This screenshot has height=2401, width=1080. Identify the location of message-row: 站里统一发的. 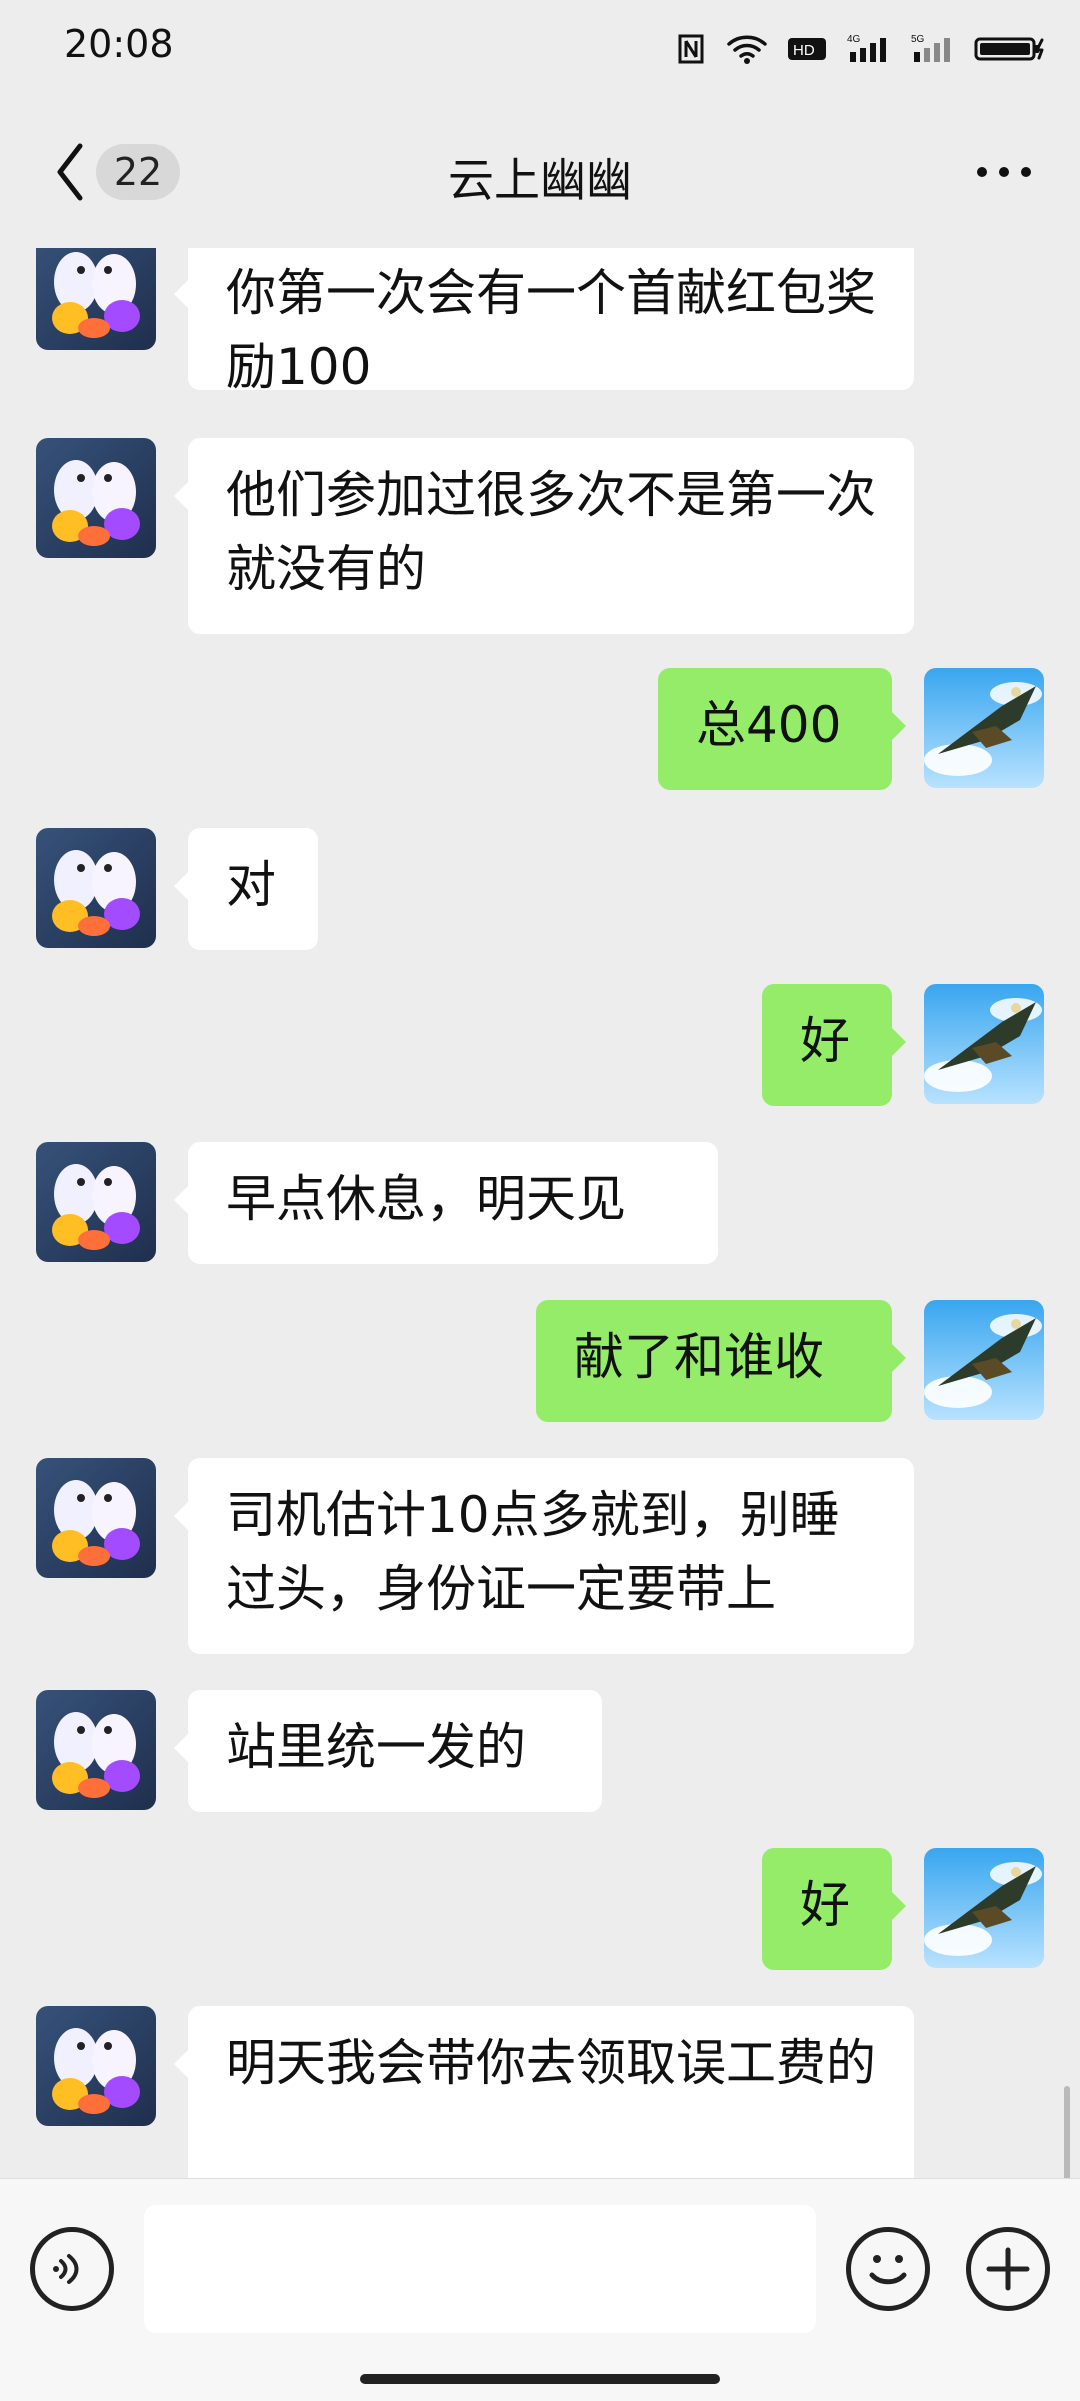
(540, 1752).